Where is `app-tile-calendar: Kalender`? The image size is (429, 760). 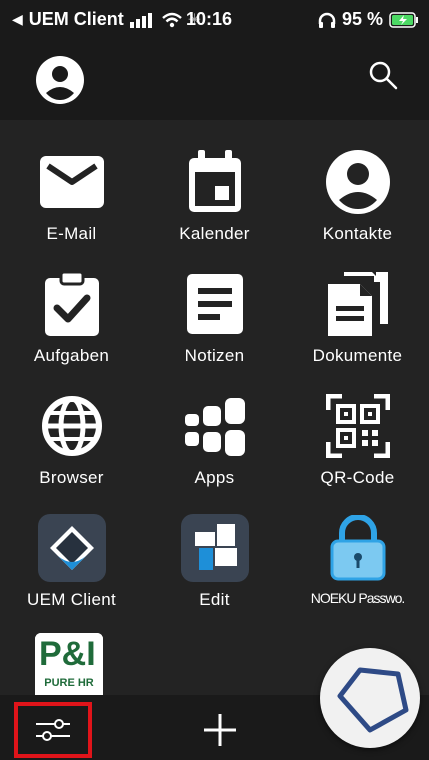 app-tile-calendar: Kalender is located at coordinates (214, 201).